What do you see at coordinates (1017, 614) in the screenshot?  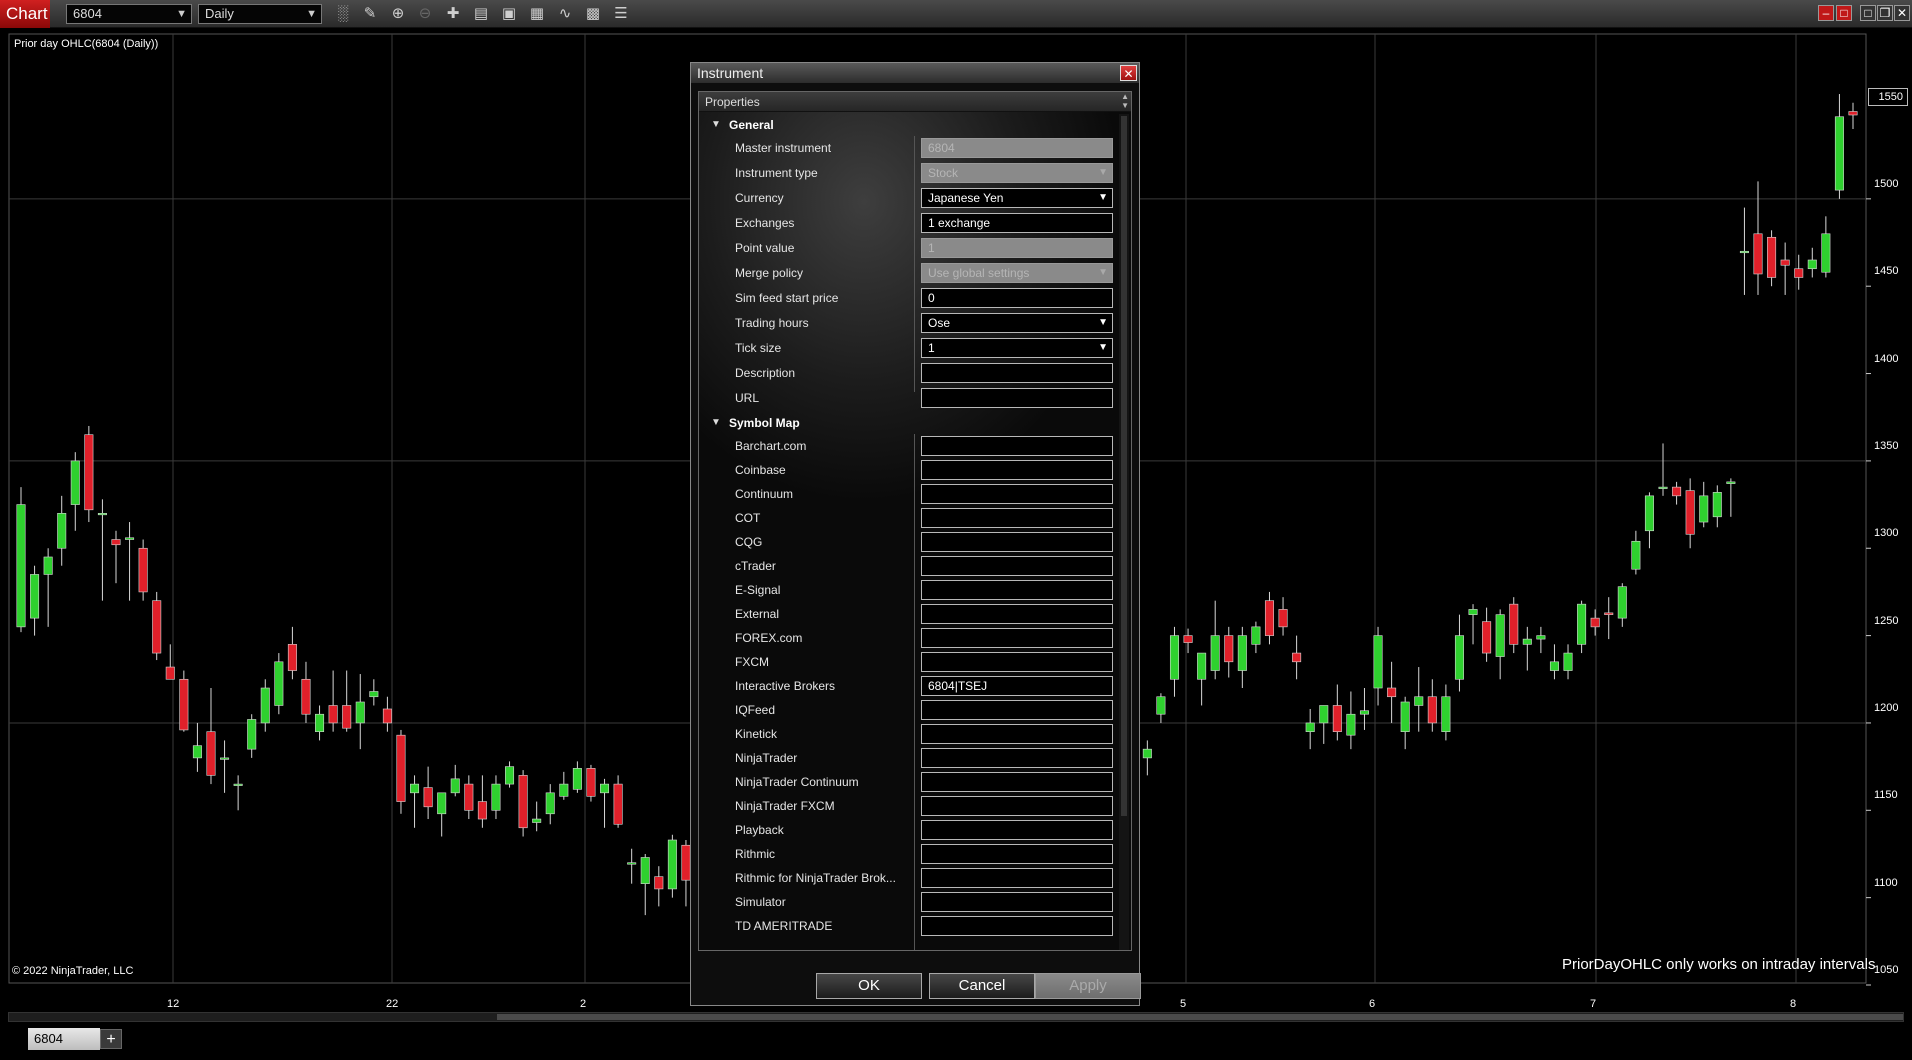 I see `external-field` at bounding box center [1017, 614].